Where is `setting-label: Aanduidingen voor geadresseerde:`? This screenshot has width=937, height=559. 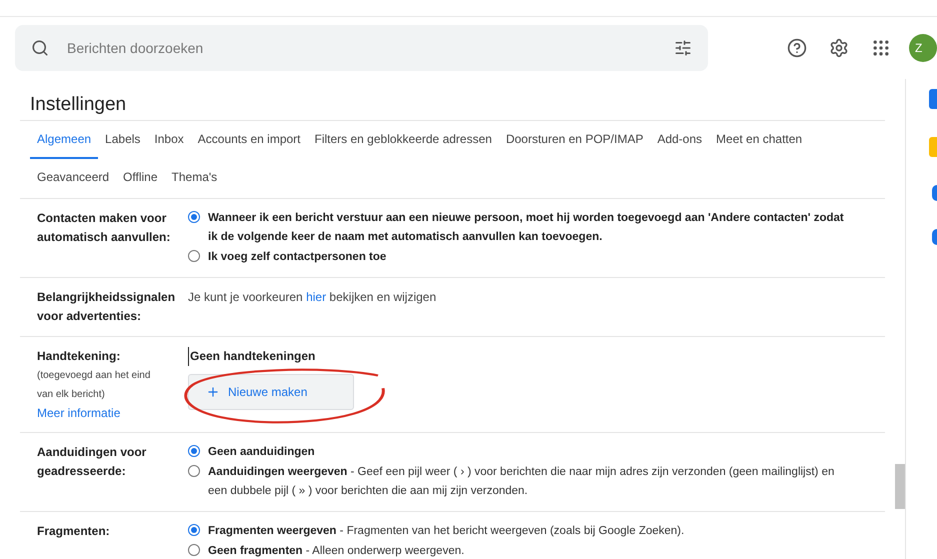 setting-label: Aanduidingen voor geadresseerde: is located at coordinates (92, 462).